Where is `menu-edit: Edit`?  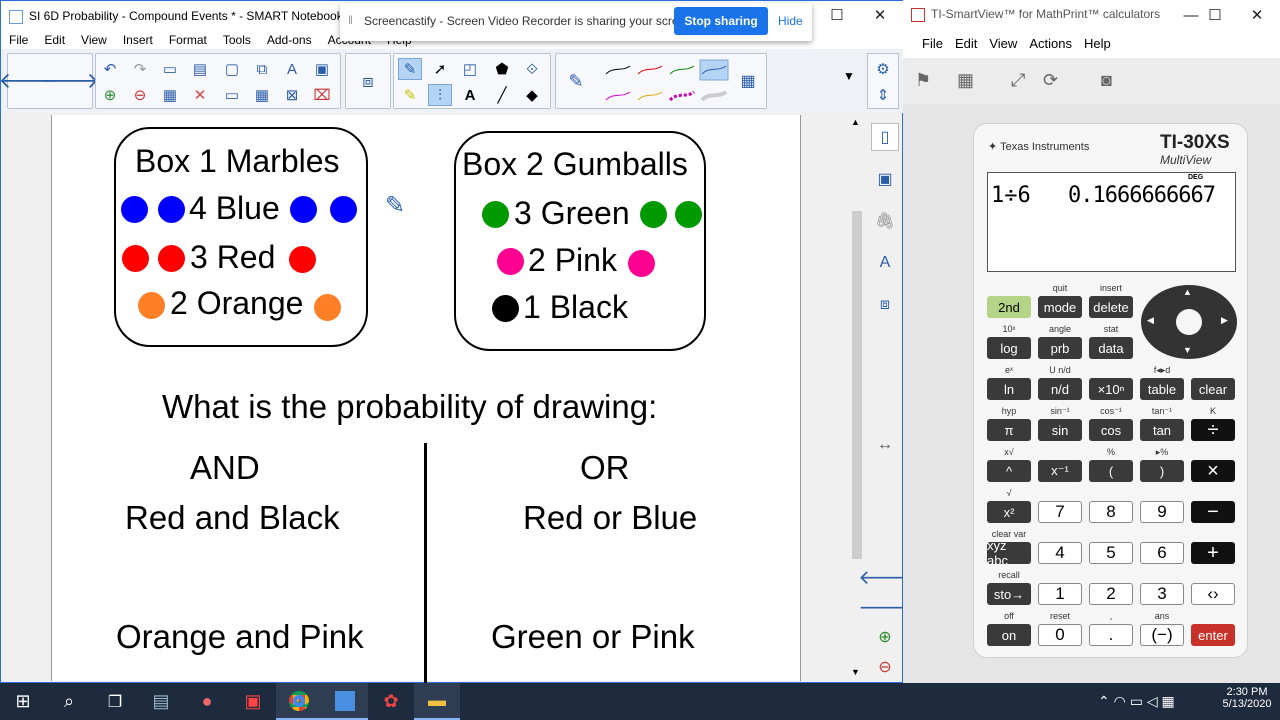
menu-edit: Edit is located at coordinates (54, 40).